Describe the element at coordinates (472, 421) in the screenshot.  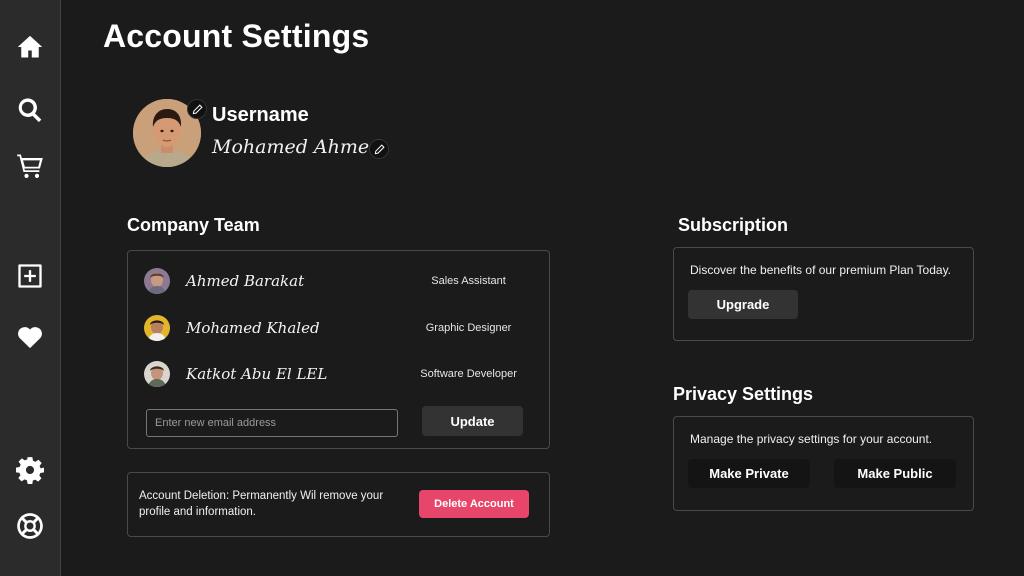
I see `update-button: Update` at that location.